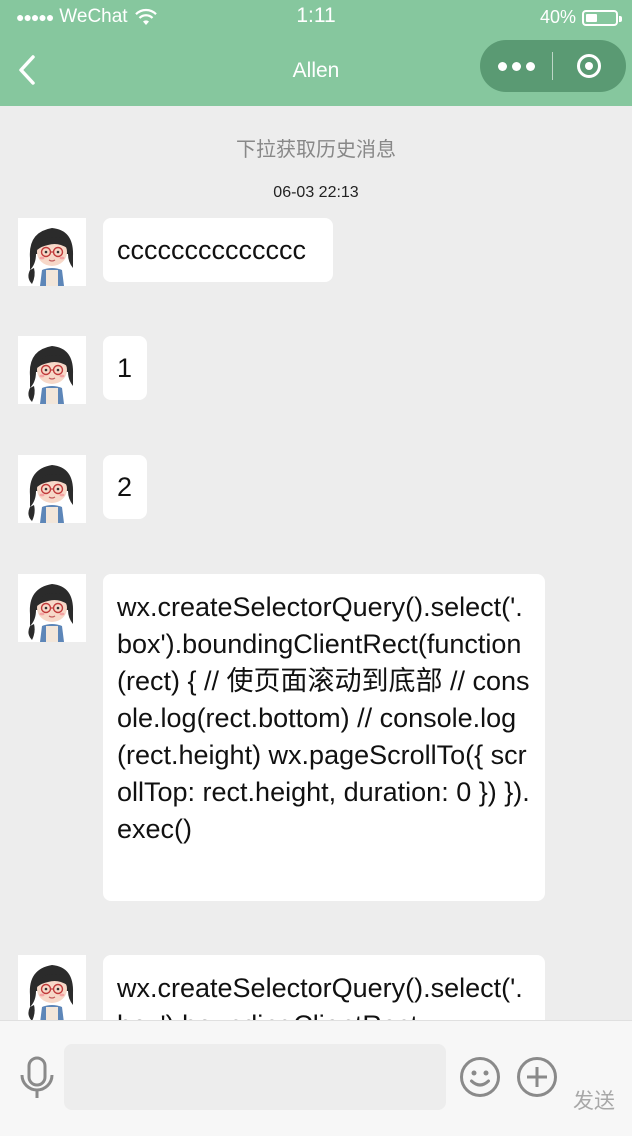 The width and height of the screenshot is (632, 1136). What do you see at coordinates (316, 147) in the screenshot?
I see `load-history-hint: 下拉获取历史消息` at bounding box center [316, 147].